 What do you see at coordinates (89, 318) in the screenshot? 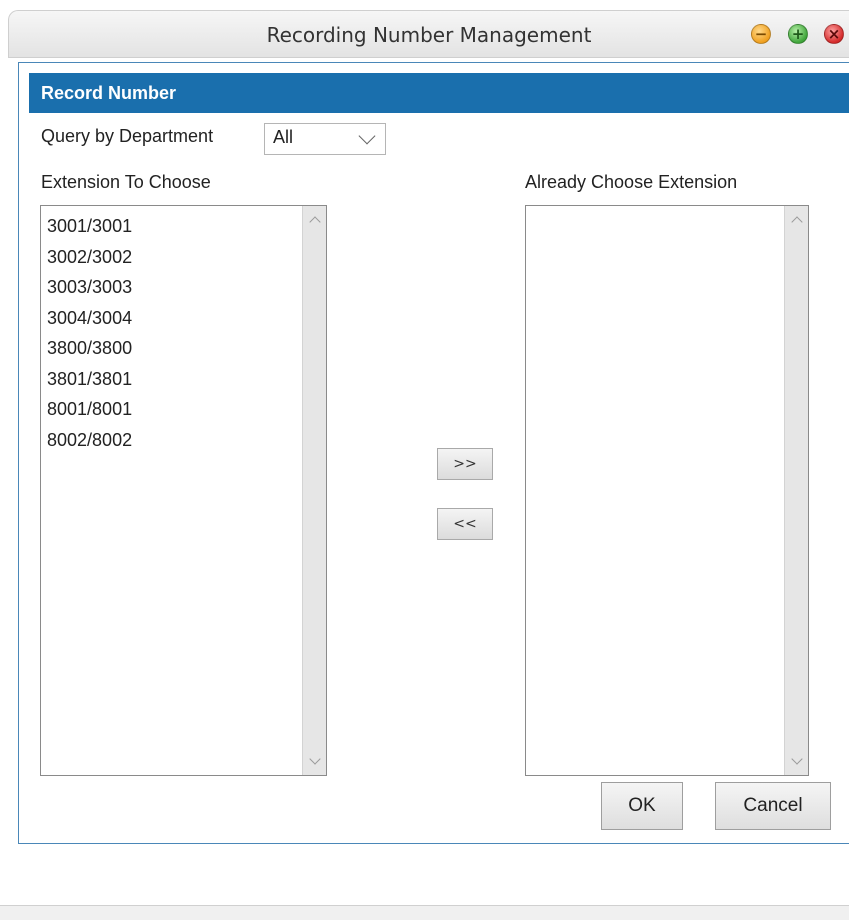
I see `list-item: 3004/3004` at bounding box center [89, 318].